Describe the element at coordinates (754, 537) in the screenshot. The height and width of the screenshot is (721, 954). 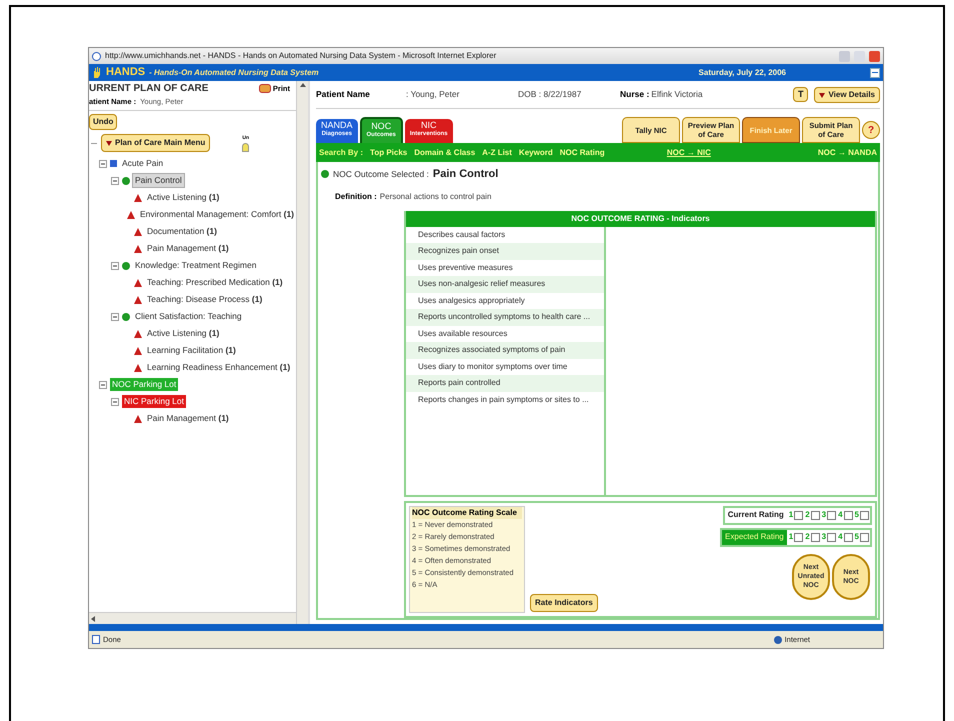
I see `rating-label: Expected Rating` at that location.